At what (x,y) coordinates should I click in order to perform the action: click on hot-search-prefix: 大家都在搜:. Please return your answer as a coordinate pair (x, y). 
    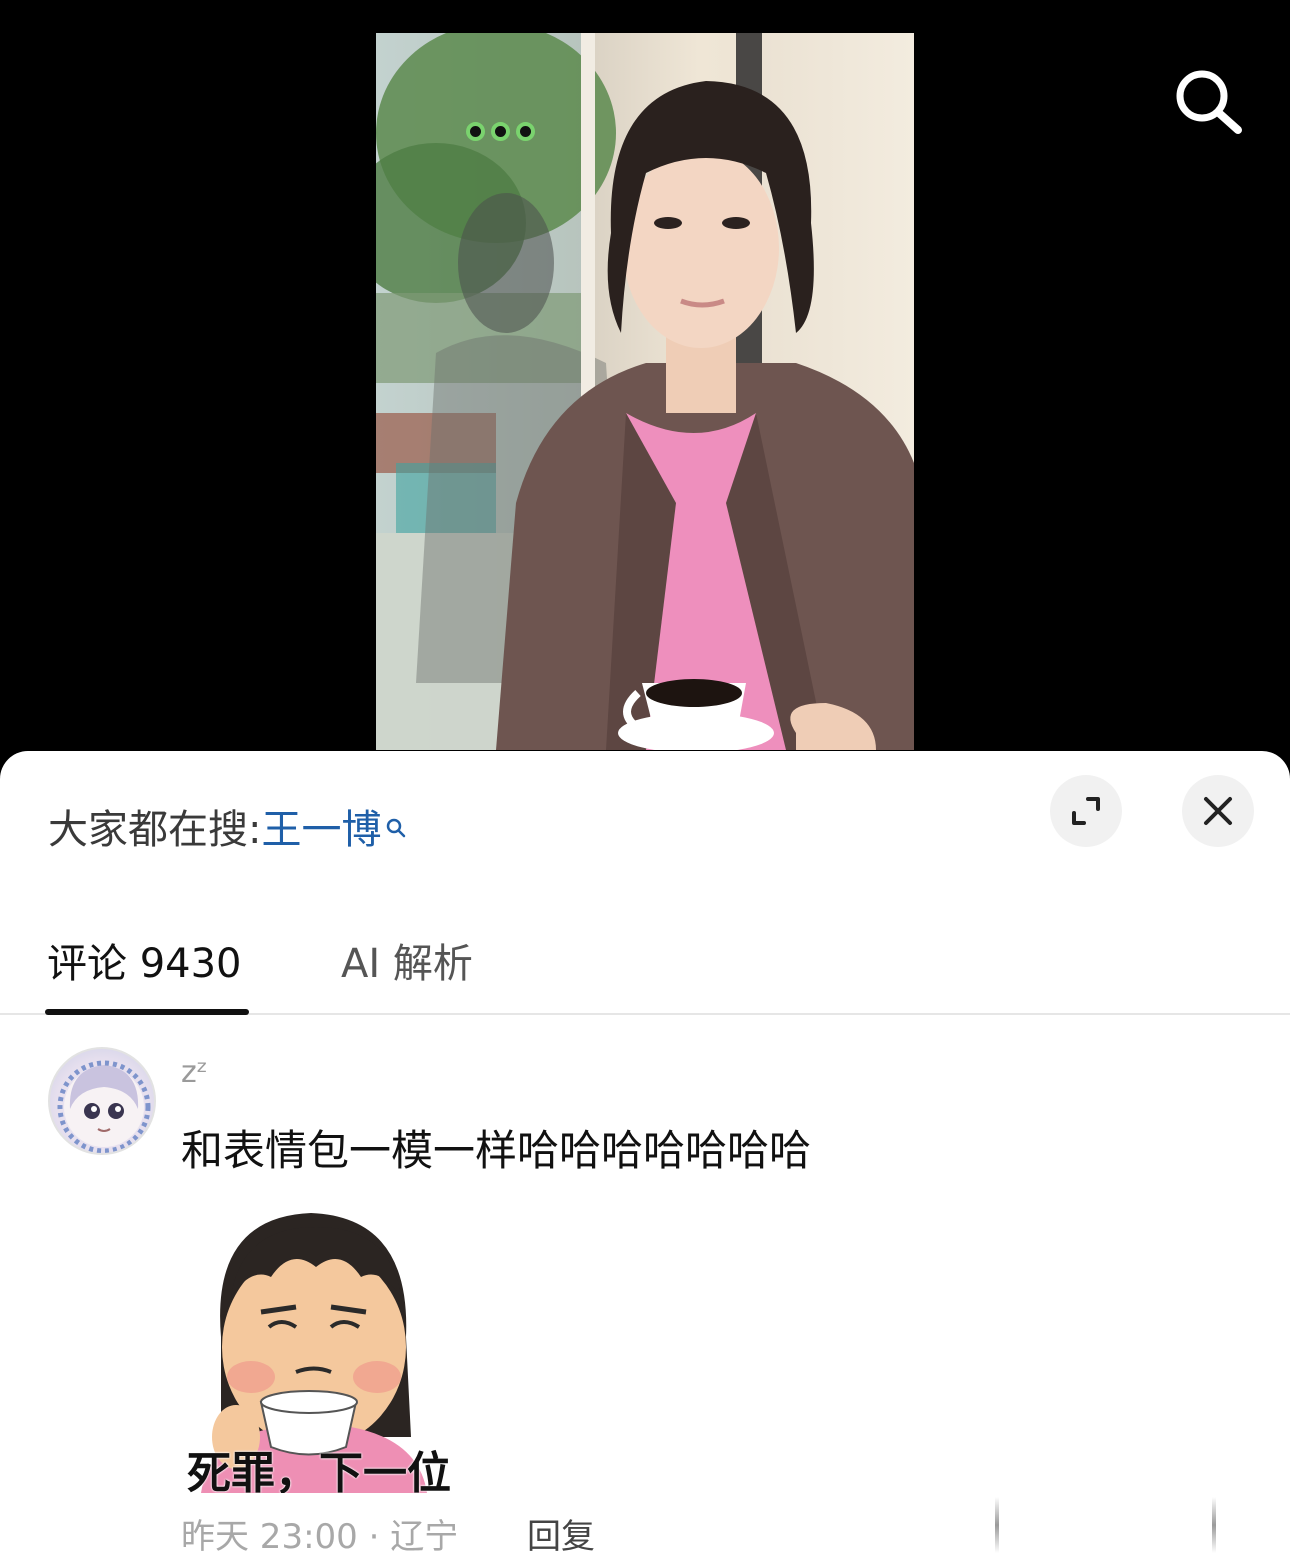
    Looking at the image, I should click on (155, 830).